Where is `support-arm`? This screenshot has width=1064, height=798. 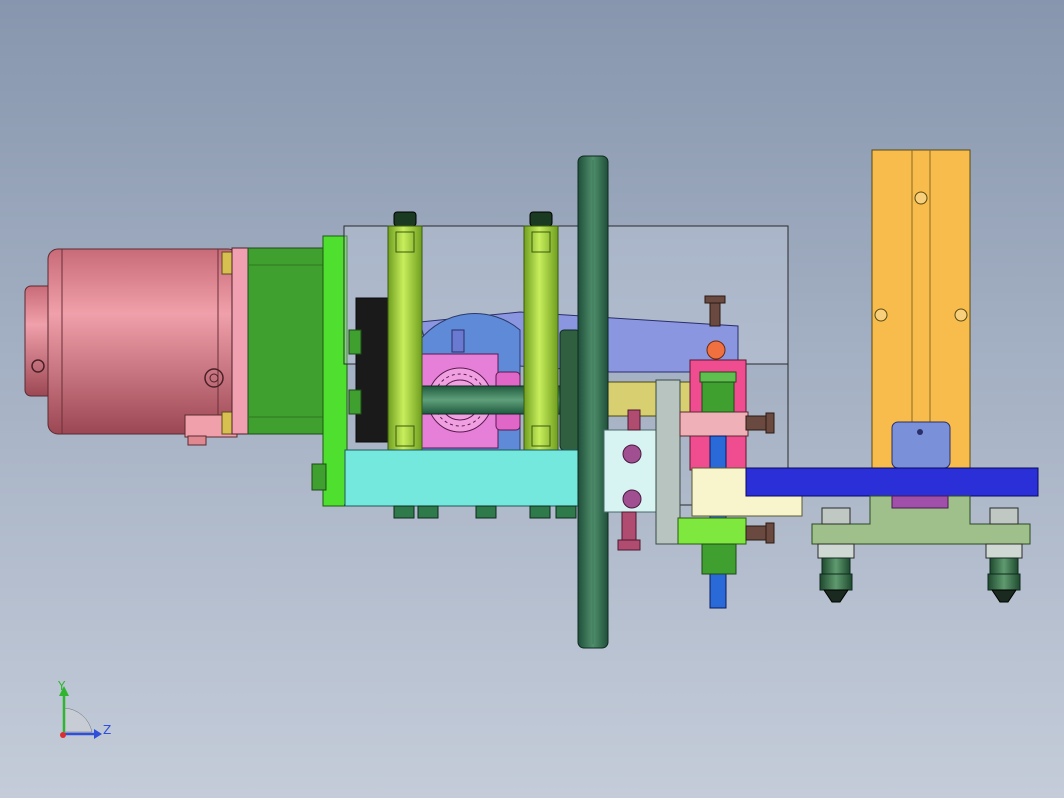 support-arm is located at coordinates (668, 462).